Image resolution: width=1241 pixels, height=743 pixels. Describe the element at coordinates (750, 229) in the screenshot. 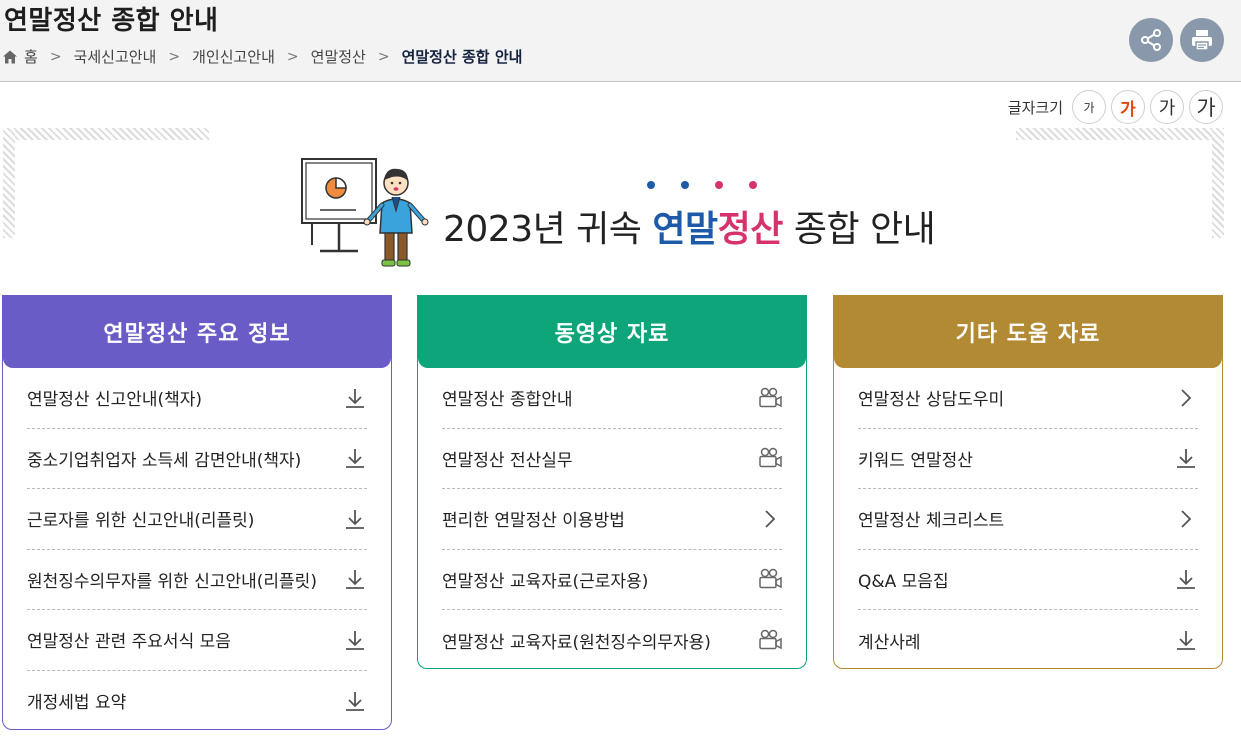

I see `banner-highlight-pink: 정산` at that location.